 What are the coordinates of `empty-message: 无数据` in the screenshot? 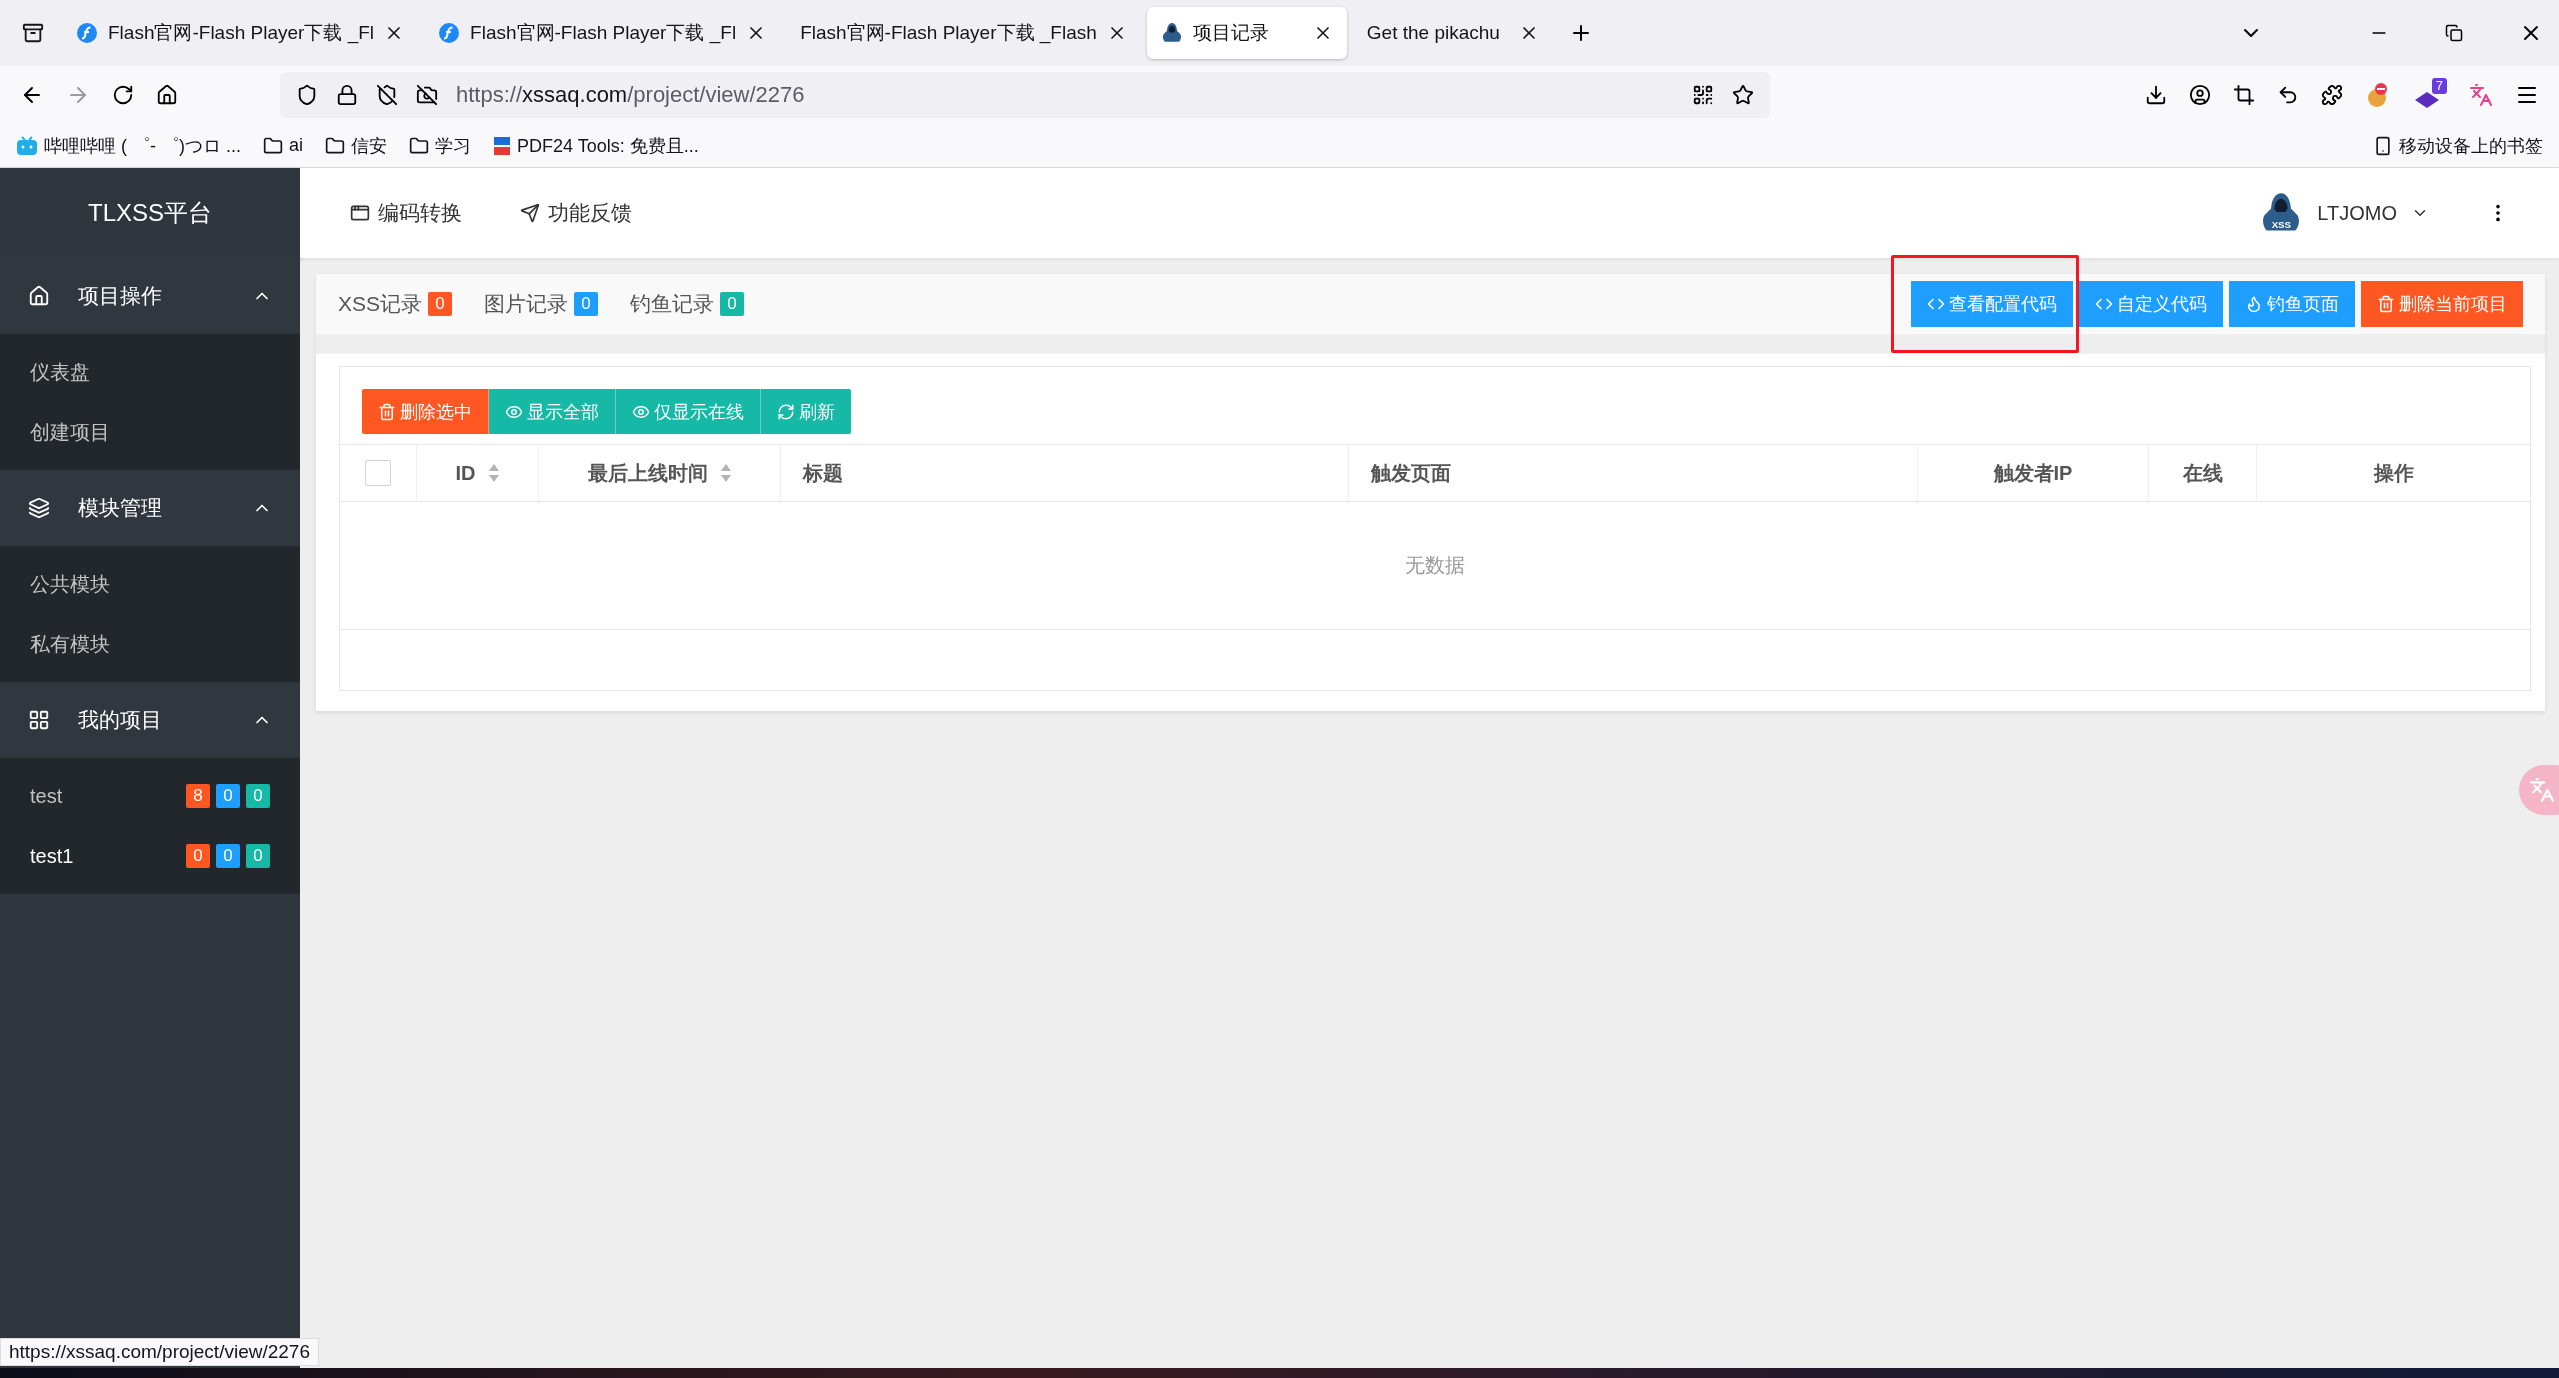 It's located at (1435, 565).